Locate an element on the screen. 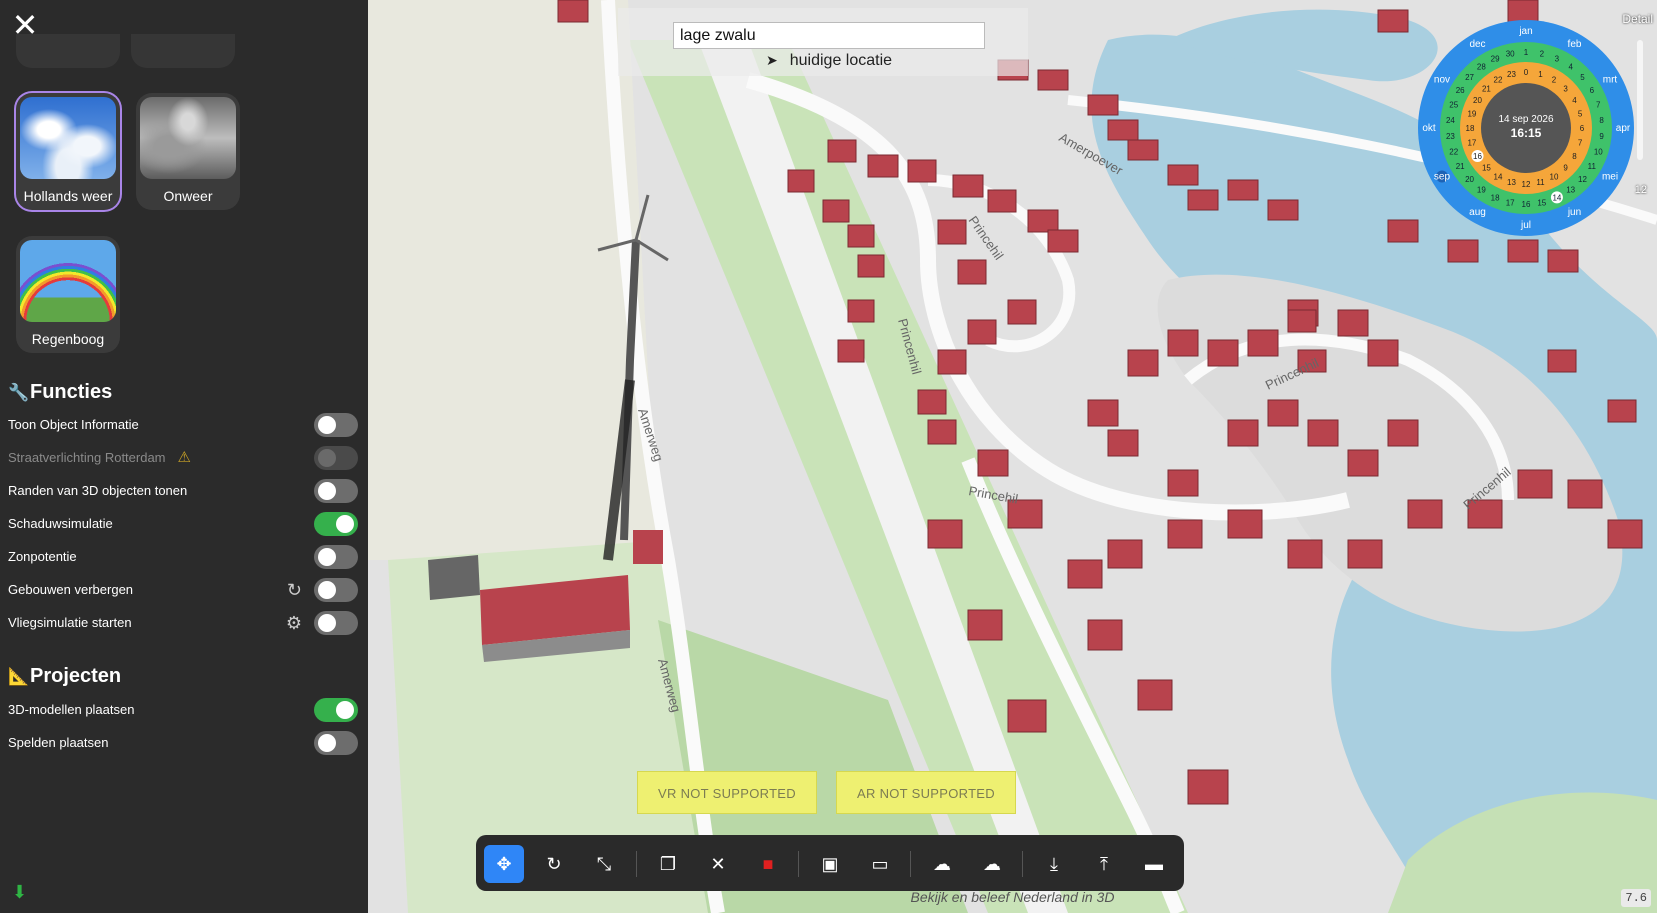  download-icon: ⤓ is located at coordinates (1054, 864).